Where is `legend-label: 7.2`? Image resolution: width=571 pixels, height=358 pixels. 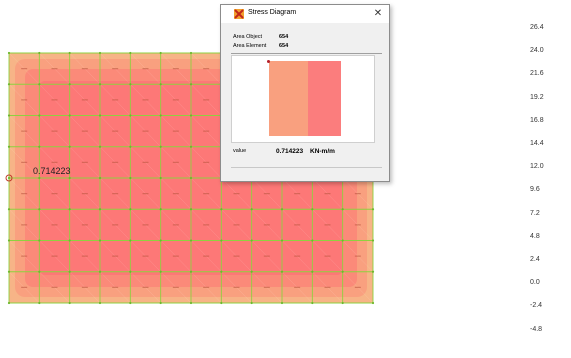
legend-label: 7.2 is located at coordinates (535, 213).